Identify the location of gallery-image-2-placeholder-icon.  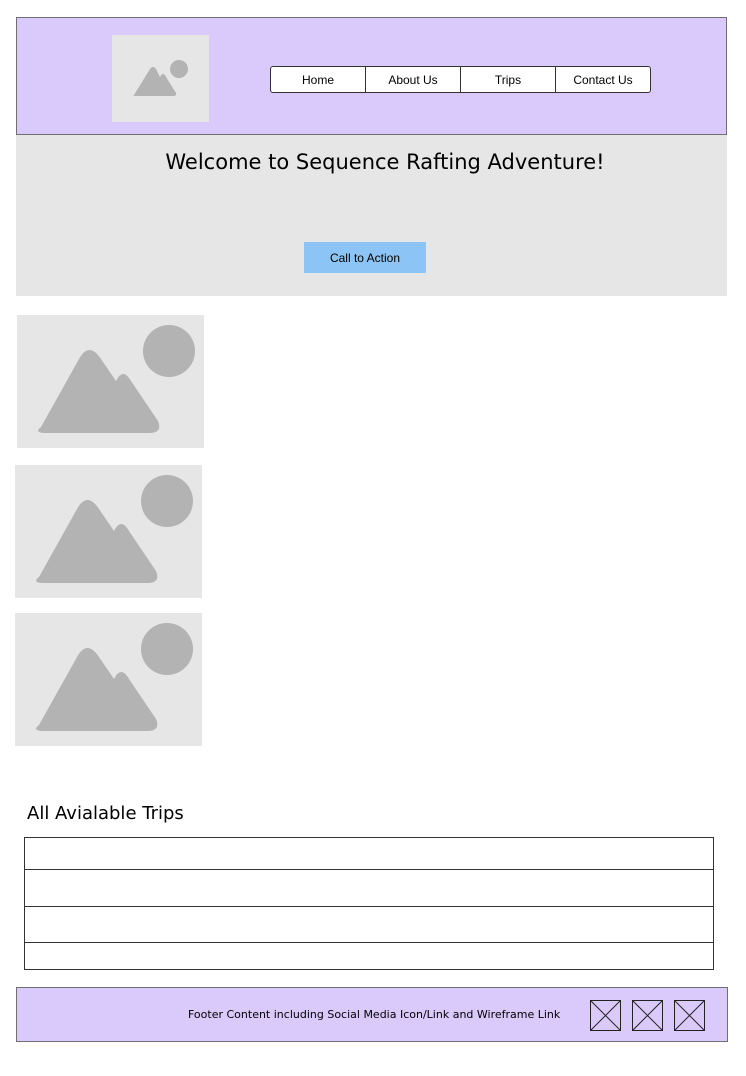
(108, 531).